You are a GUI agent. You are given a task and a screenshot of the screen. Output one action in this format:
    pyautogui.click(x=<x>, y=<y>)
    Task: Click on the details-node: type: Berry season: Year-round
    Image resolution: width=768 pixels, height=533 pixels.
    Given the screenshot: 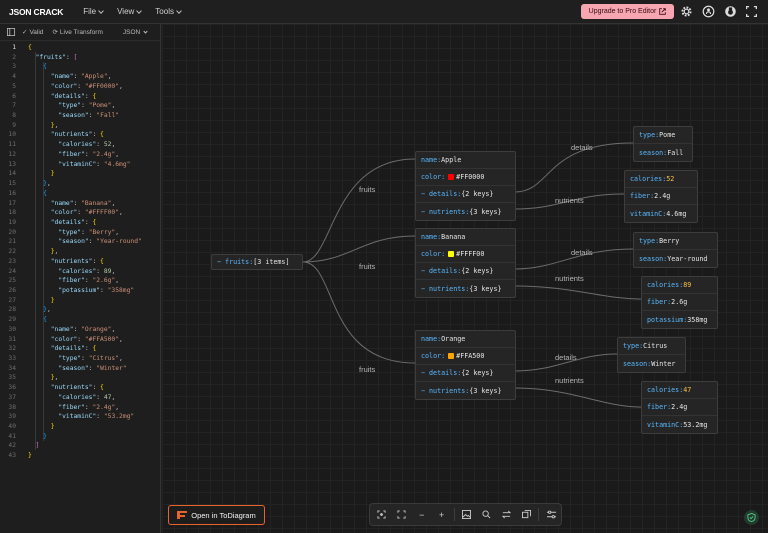 What is the action you would take?
    pyautogui.click(x=675, y=250)
    